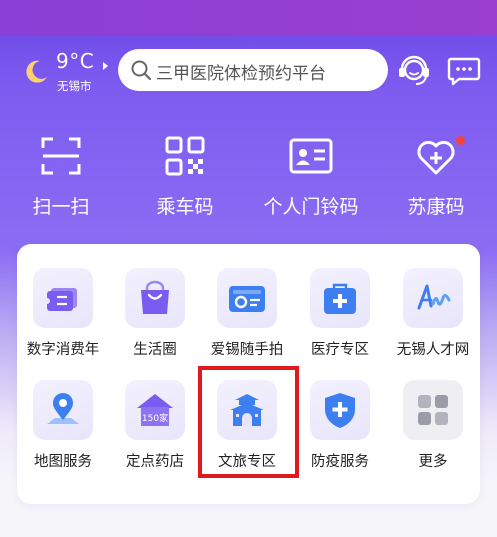  Describe the element at coordinates (248, 18) in the screenshot. I see `status-bar` at that location.